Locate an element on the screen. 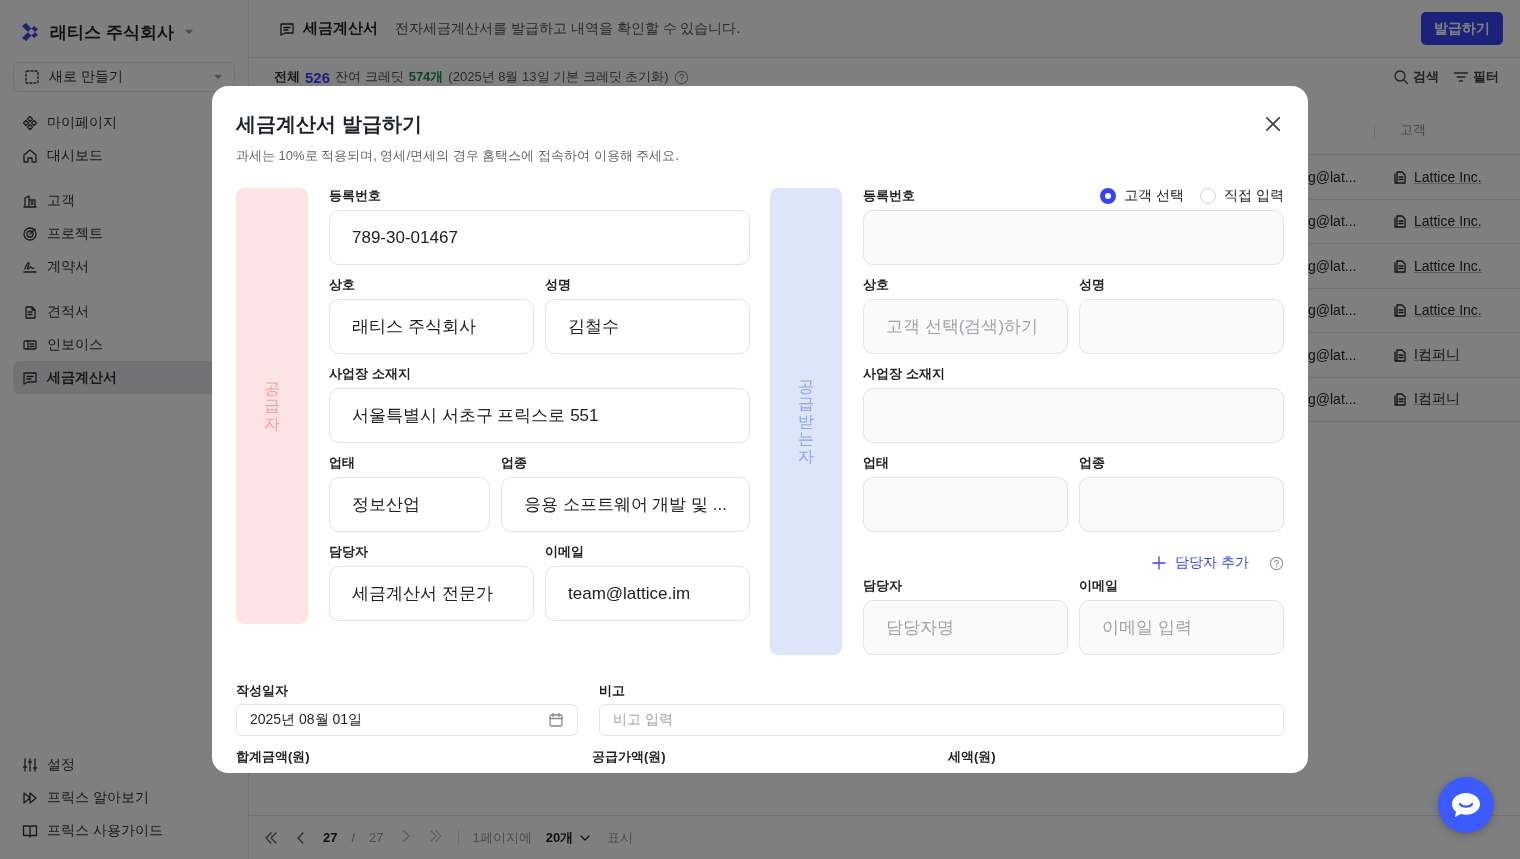 The height and width of the screenshot is (859, 1520). supplier-bar: 공급자 is located at coordinates (272, 406).